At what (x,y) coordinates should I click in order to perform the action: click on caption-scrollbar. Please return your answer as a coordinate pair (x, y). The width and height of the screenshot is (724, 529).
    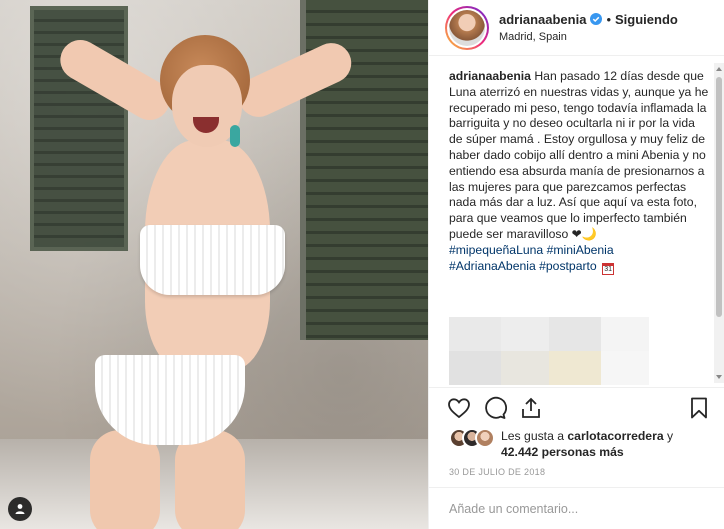
    Looking at the image, I should click on (719, 223).